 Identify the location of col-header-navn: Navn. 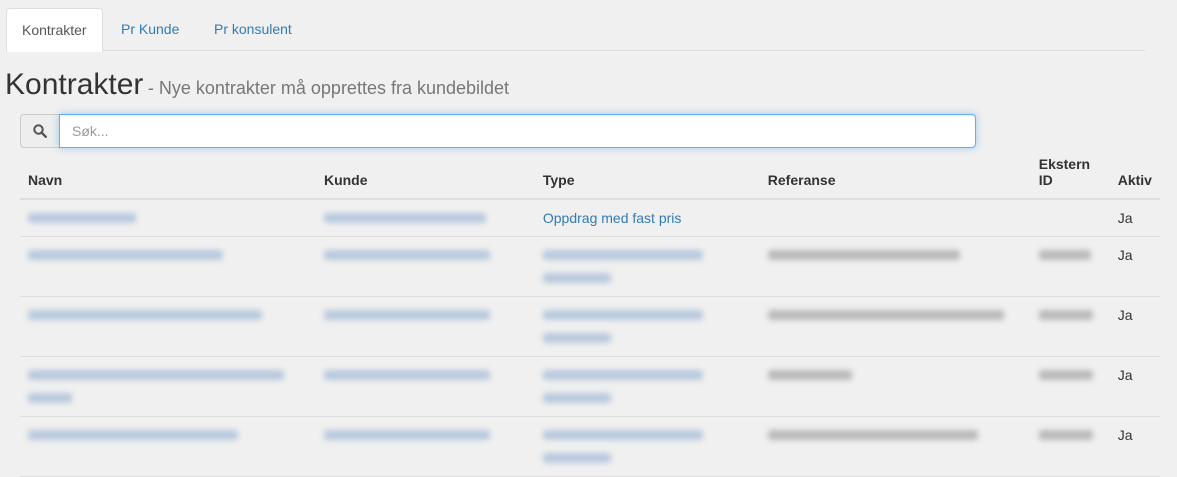
(168, 176).